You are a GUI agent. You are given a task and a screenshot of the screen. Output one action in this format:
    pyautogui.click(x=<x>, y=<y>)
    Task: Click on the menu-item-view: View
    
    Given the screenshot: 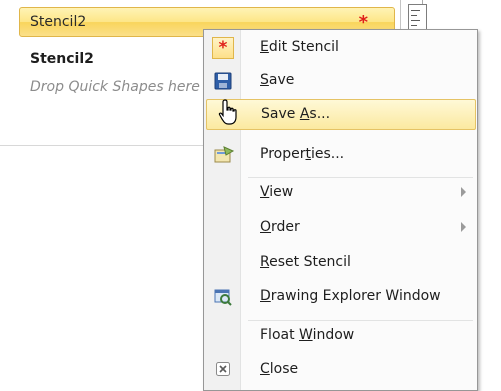 What is the action you would take?
    pyautogui.click(x=341, y=193)
    